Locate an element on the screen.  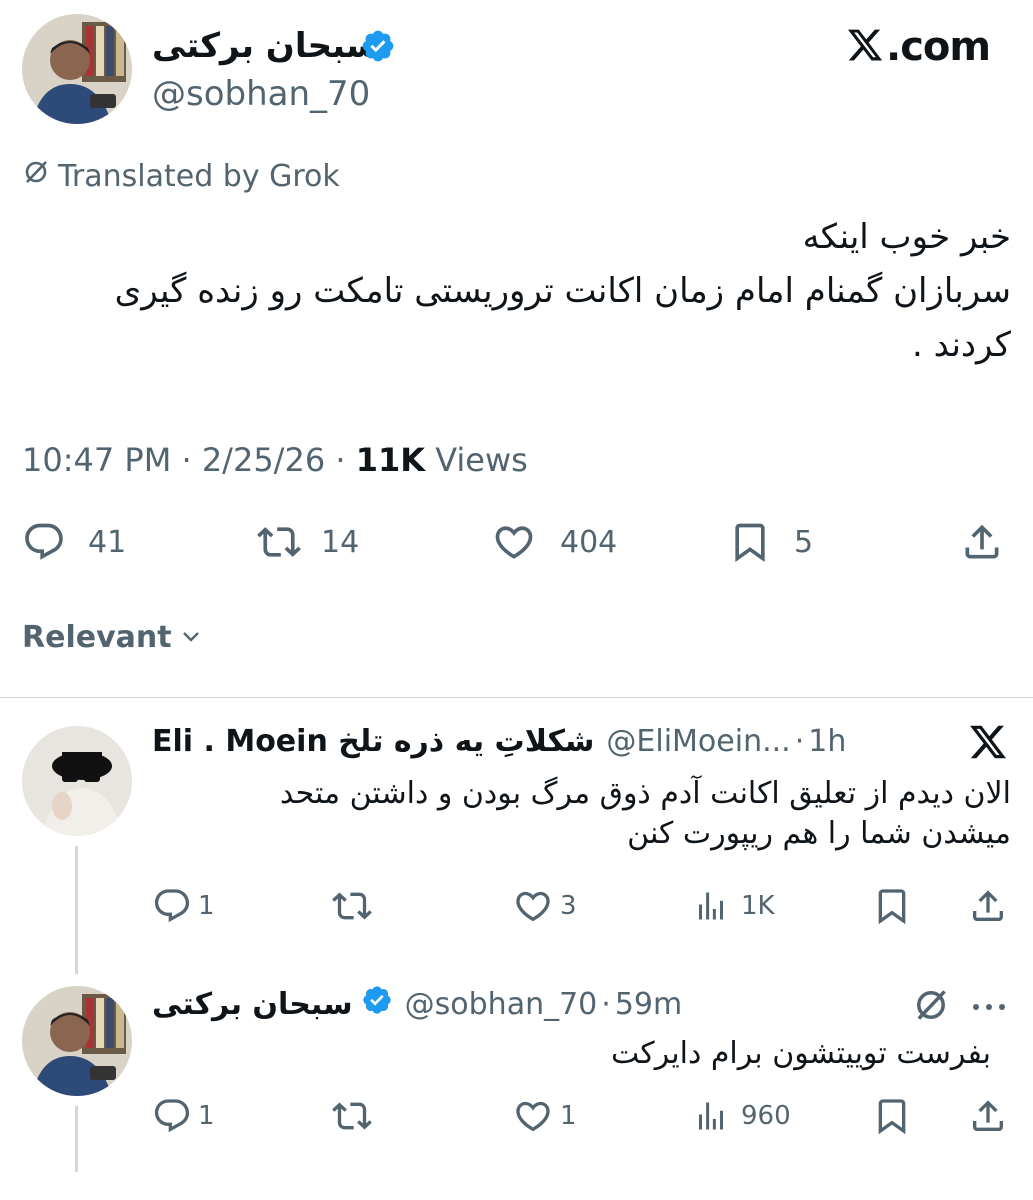
views-count: 1K is located at coordinates (758, 906).